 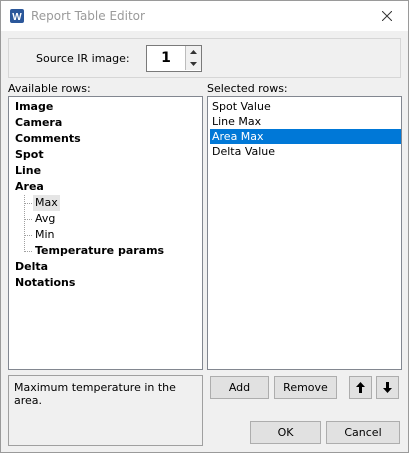 I want to click on move-down-button, so click(x=387, y=387).